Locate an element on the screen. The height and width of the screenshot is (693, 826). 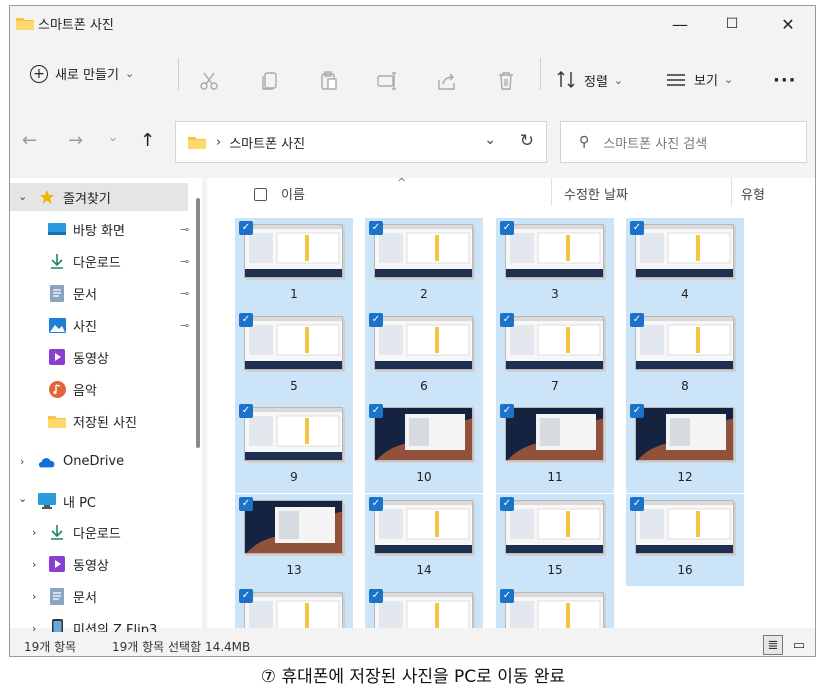
sidebar-item-favorites: 즐겨찾기 is located at coordinates (74, 197).